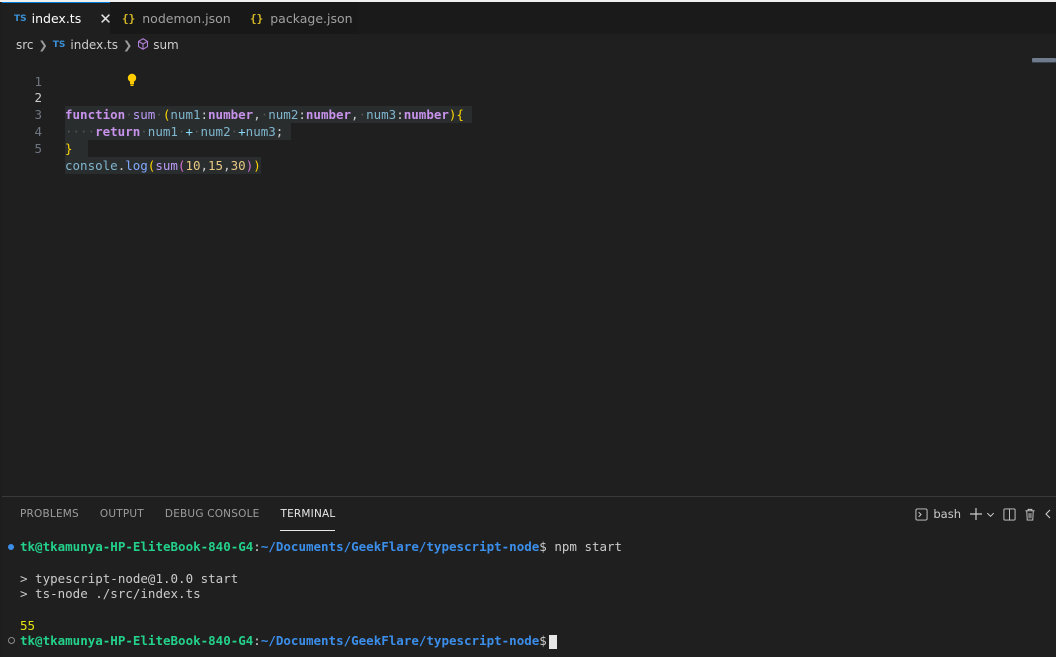  Describe the element at coordinates (25, 45) in the screenshot. I see `breadcrumb-folder: src` at that location.